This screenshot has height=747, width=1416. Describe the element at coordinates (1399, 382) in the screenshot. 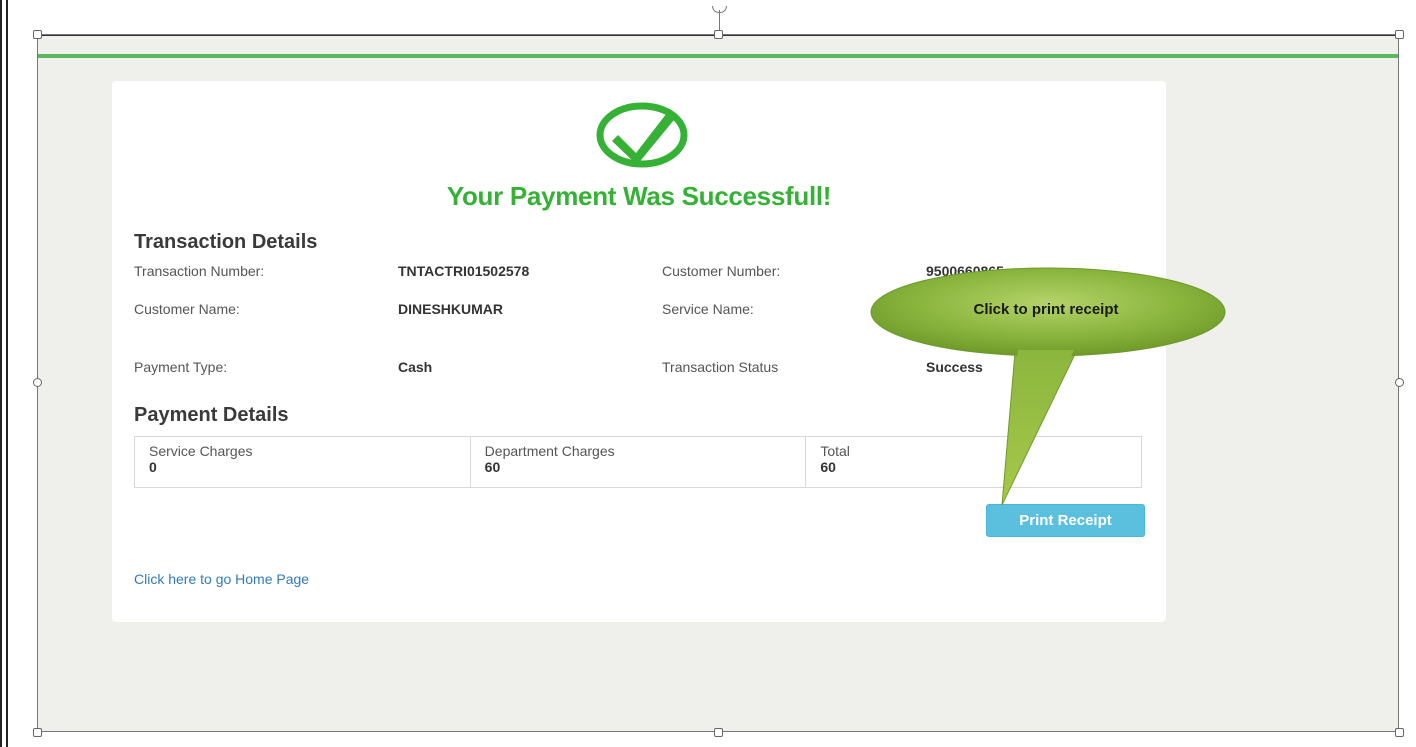

I see `resize-handle-right` at that location.